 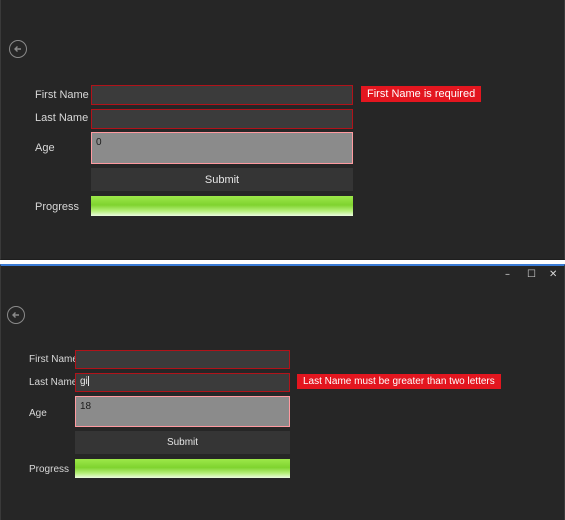 I want to click on maximize-icon: ☐, so click(x=531, y=274).